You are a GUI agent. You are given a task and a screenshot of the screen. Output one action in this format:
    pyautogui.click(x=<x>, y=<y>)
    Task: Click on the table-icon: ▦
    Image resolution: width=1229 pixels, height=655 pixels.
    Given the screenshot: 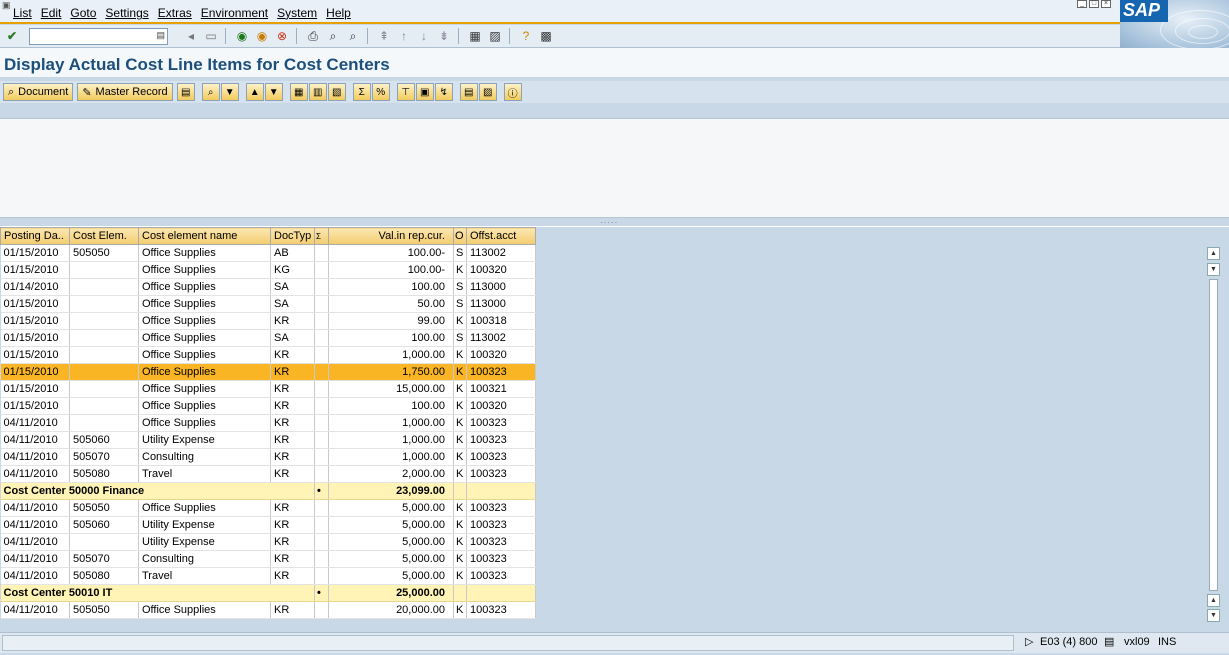 What is the action you would take?
    pyautogui.click(x=298, y=92)
    